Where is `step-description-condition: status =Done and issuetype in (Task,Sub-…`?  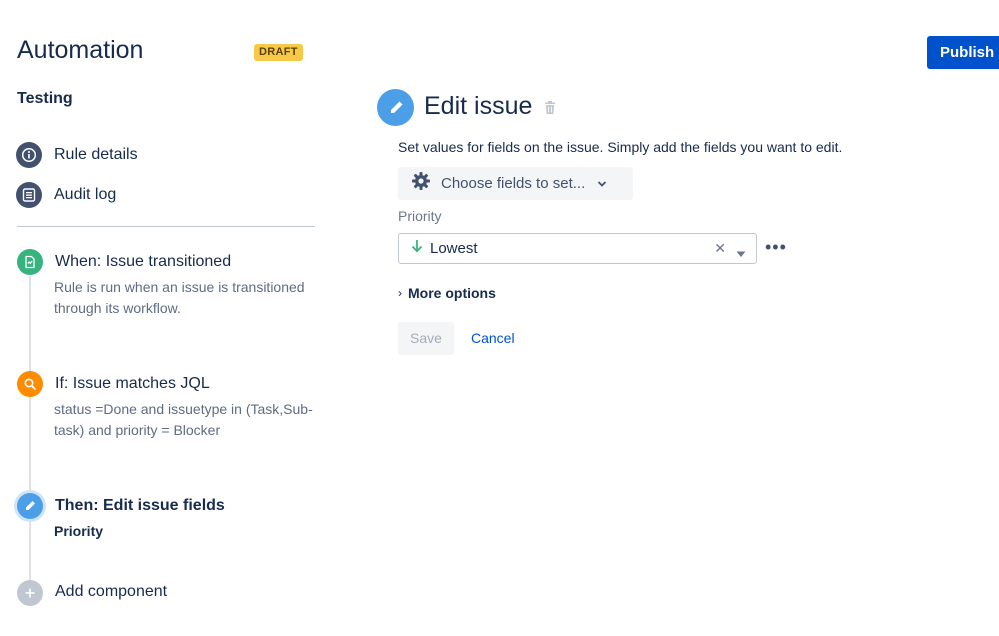 step-description-condition: status =Done and issuetype in (Task,Sub-… is located at coordinates (183, 419).